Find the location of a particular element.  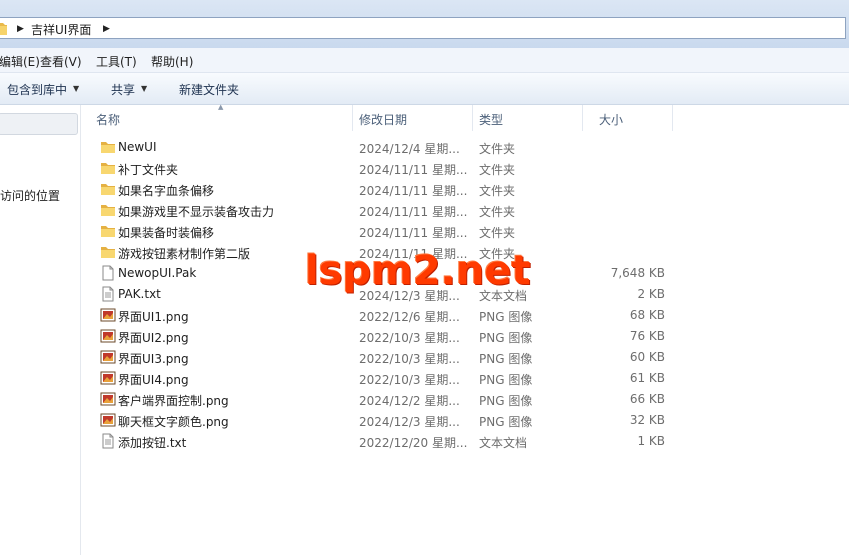

file-row: 界面UI4.png 2022/10/3 星期... PNG 图像 61 KB is located at coordinates (380, 378).